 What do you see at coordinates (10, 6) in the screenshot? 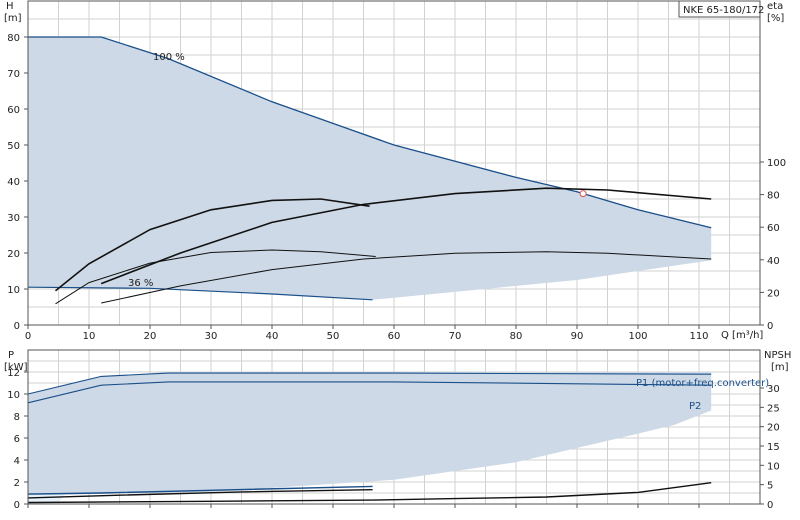
I see `y-axis-label: H` at bounding box center [10, 6].